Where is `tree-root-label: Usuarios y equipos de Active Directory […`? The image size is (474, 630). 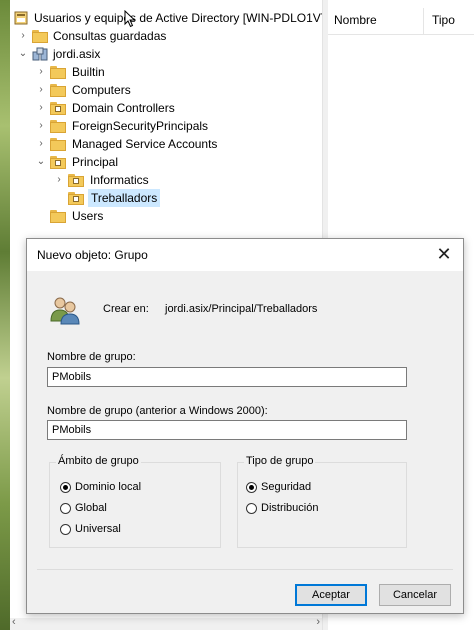 tree-root-label: Usuarios y equipos de Active Directory [… is located at coordinates (181, 18).